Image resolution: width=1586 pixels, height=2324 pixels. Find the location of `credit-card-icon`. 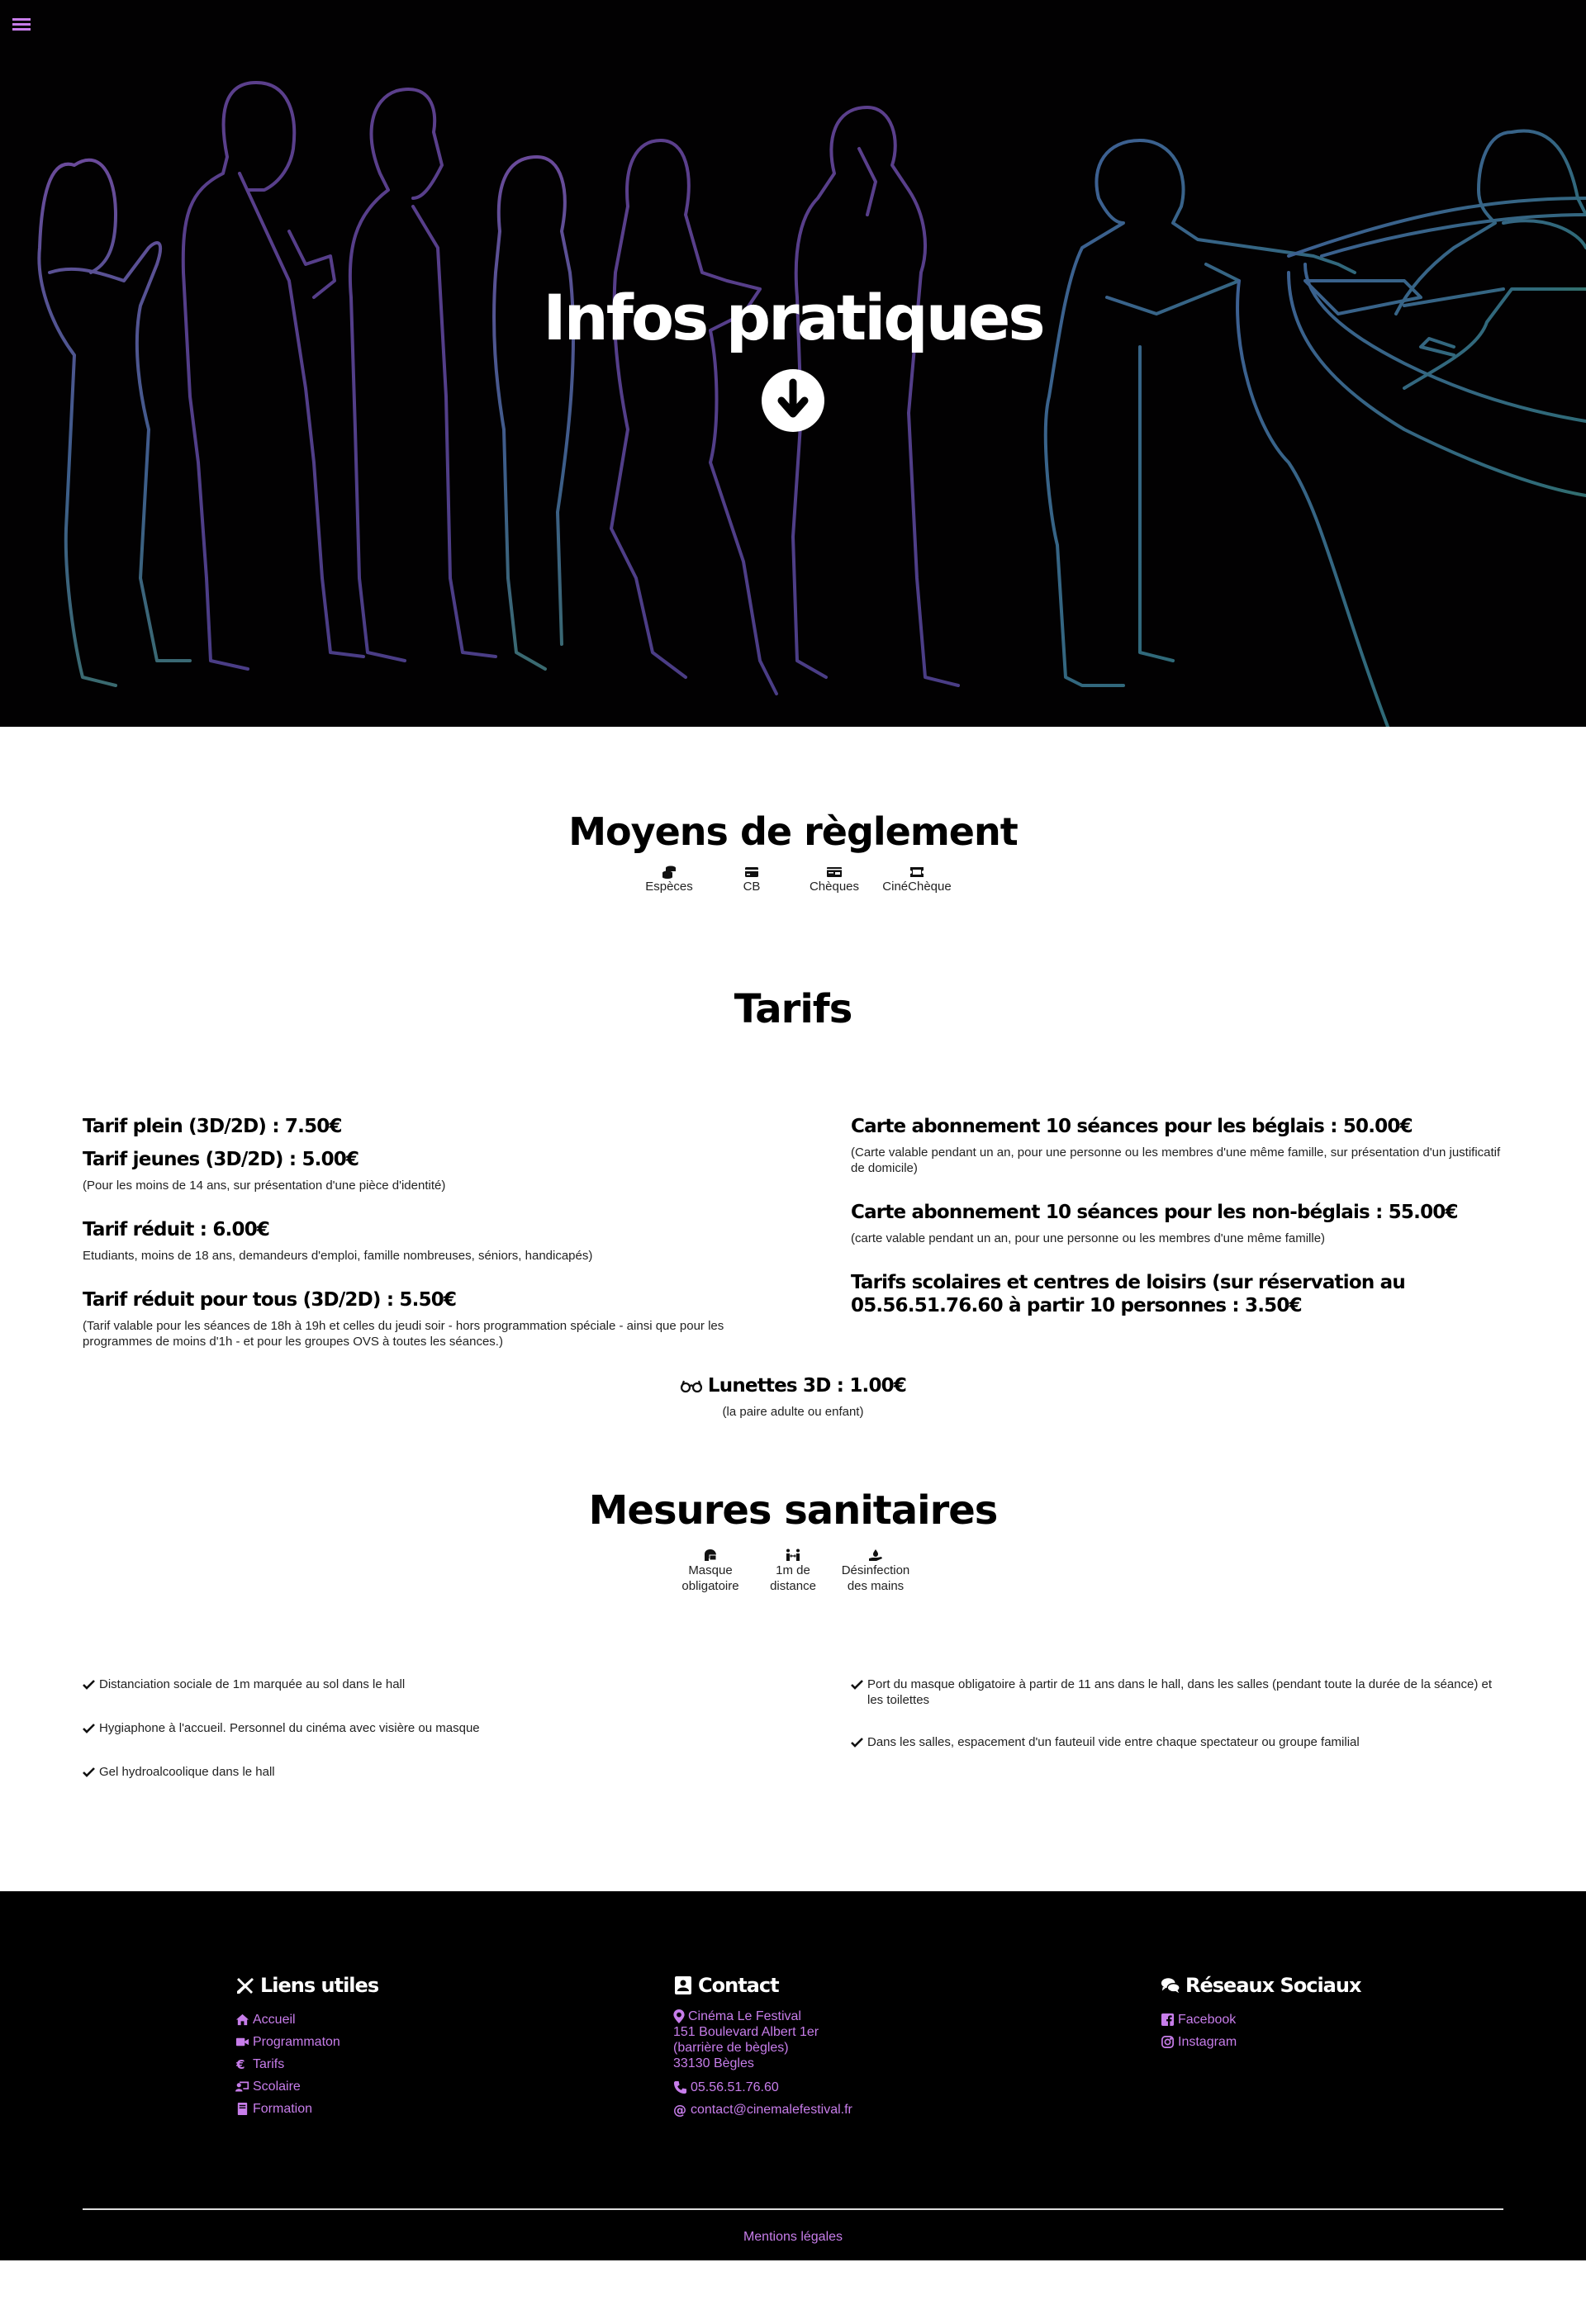

credit-card-icon is located at coordinates (751, 872).